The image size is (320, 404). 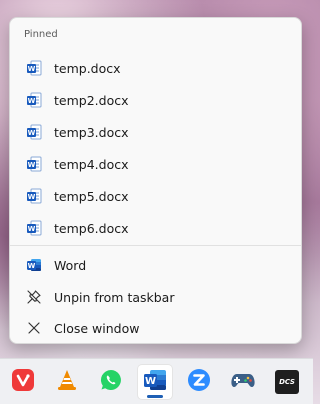 I want to click on close-icon, so click(x=34, y=328).